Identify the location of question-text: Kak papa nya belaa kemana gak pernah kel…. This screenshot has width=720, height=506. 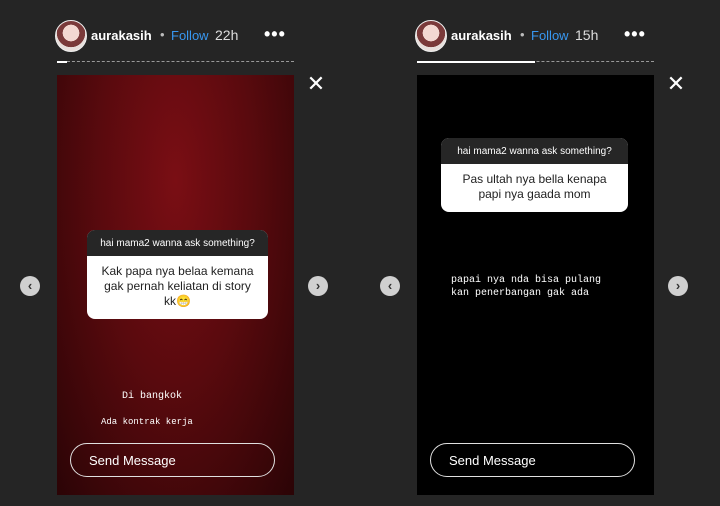
(177, 286).